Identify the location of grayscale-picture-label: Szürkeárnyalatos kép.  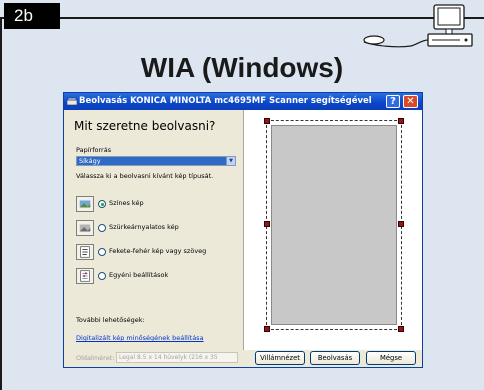
(144, 227).